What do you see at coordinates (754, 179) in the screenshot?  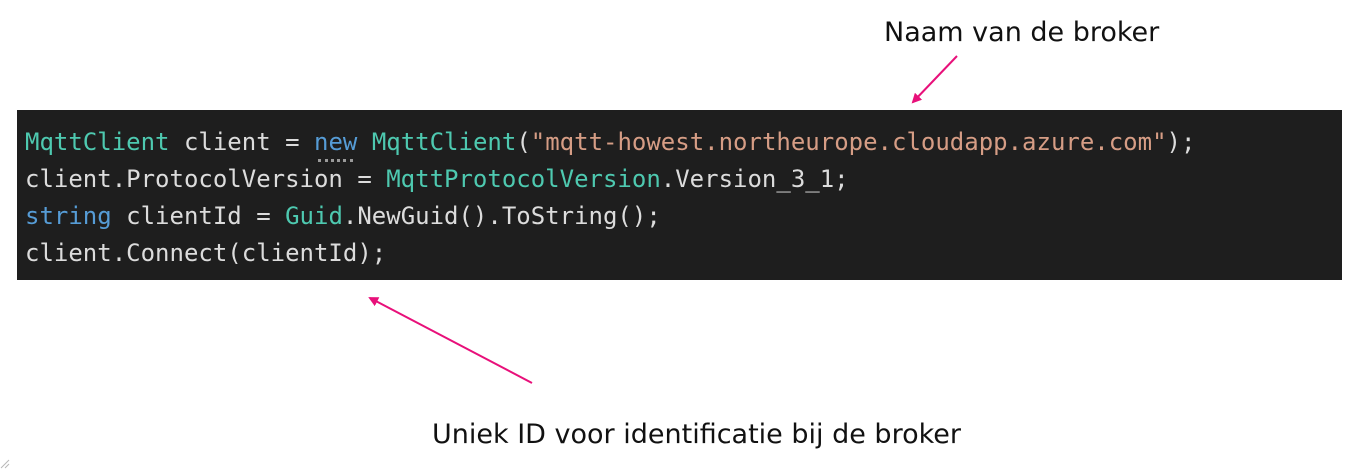 I see `code-token-suffix: .Version_3_1;` at bounding box center [754, 179].